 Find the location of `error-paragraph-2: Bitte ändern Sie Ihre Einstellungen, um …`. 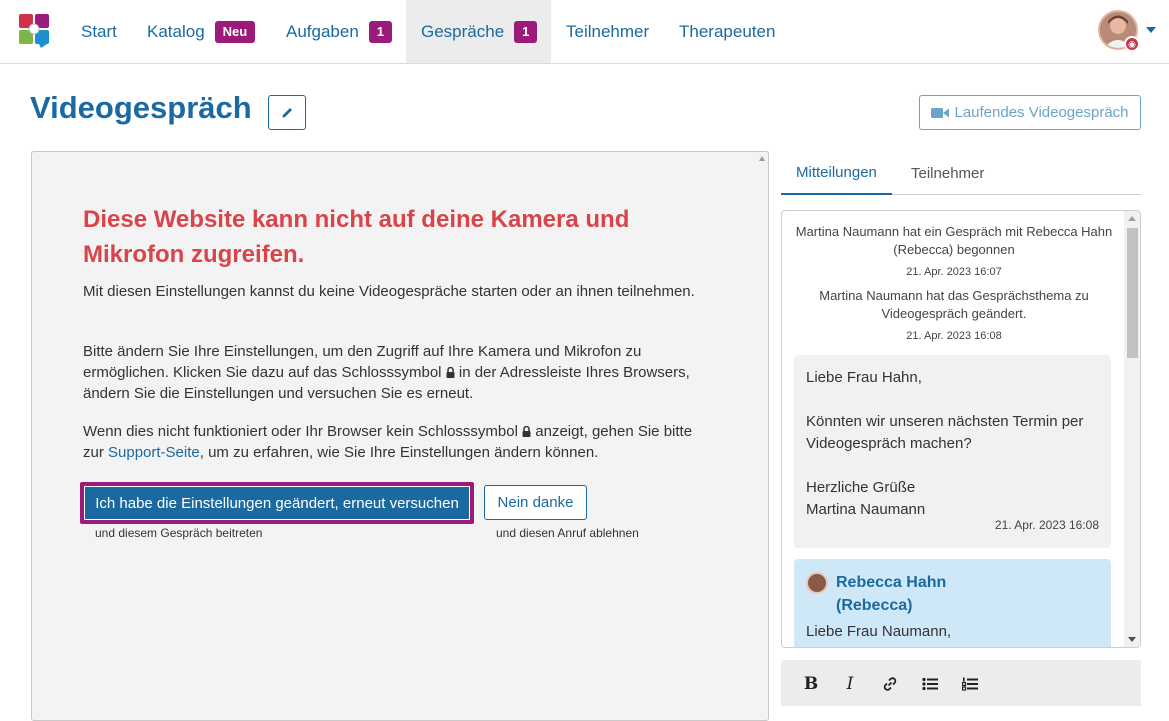

error-paragraph-2: Bitte ändern Sie Ihre Einstellungen, um … is located at coordinates (393, 372).